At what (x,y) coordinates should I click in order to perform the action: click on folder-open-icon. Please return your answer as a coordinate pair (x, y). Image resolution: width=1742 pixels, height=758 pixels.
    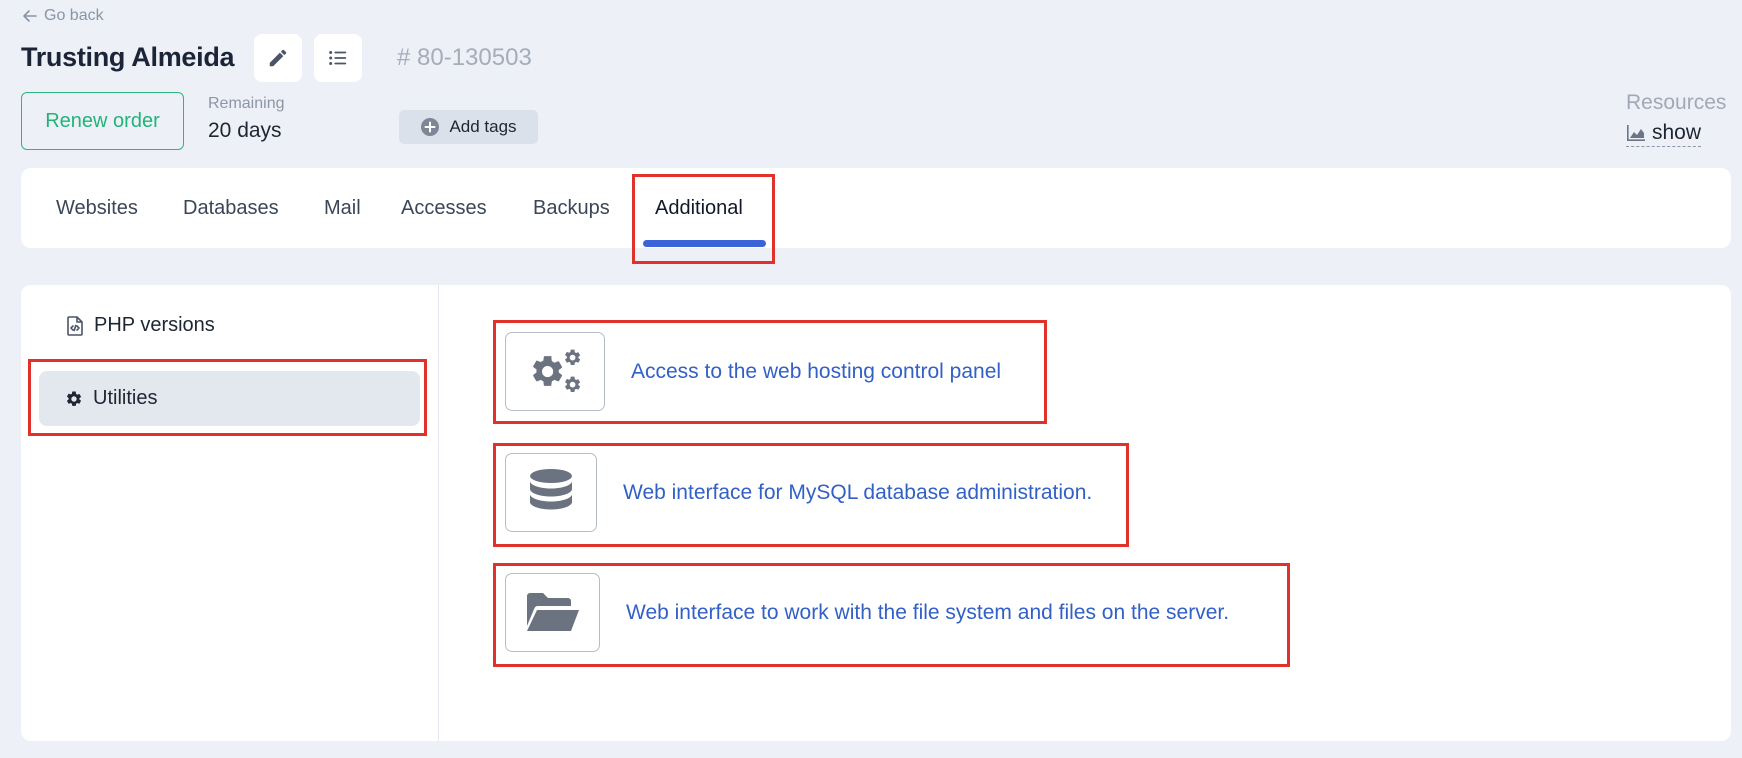
    Looking at the image, I should click on (552, 611).